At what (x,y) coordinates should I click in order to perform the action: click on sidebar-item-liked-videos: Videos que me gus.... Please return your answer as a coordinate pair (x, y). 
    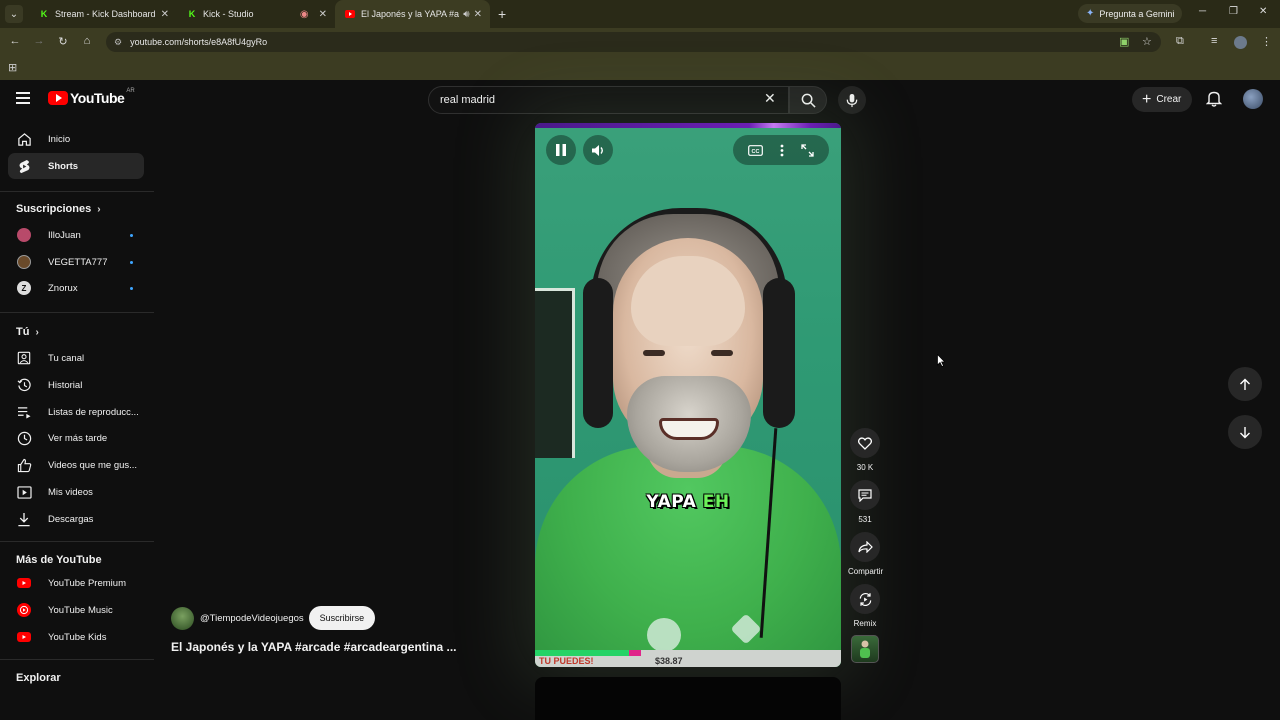
    Looking at the image, I should click on (76, 465).